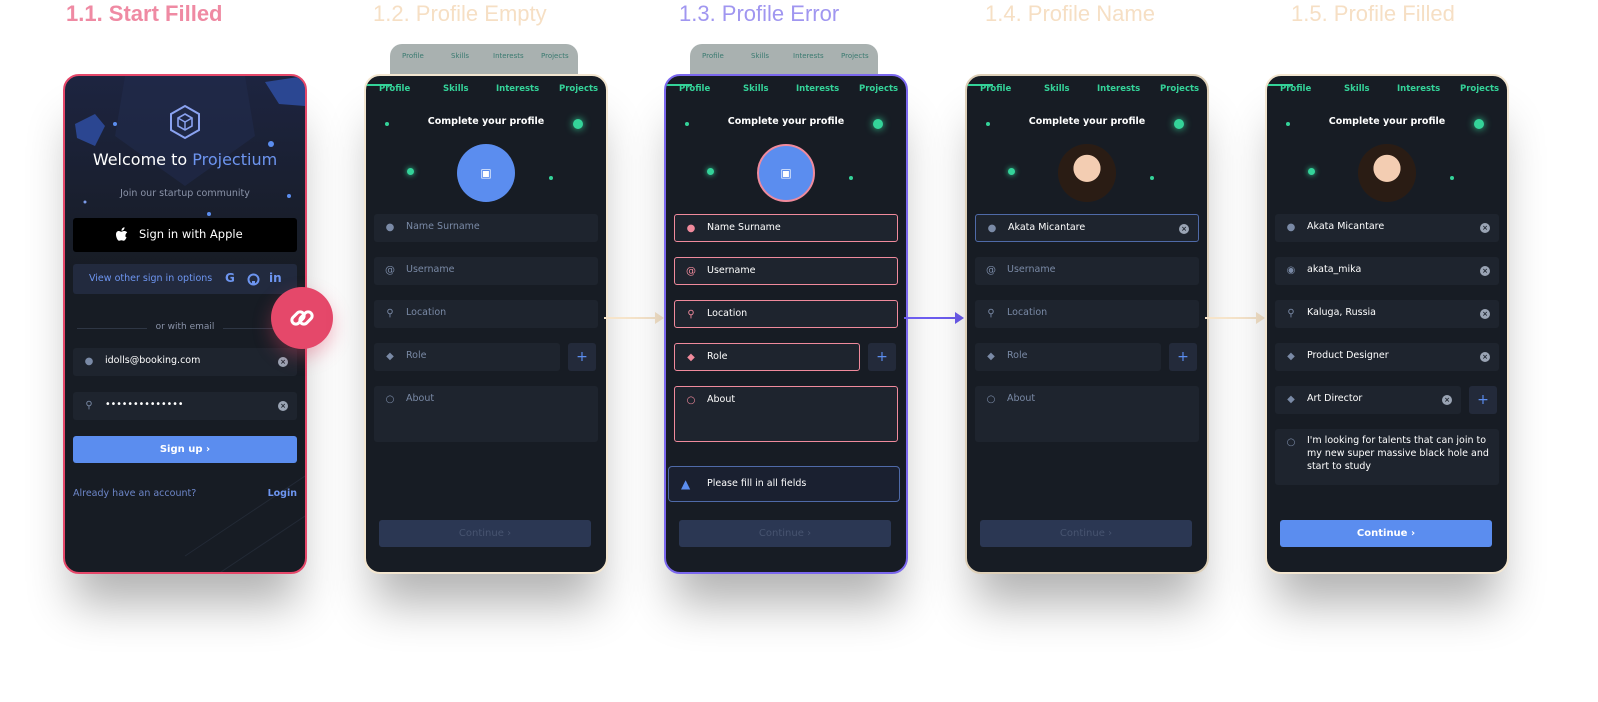  What do you see at coordinates (1387, 357) in the screenshot?
I see `role-field: ◆ Product Designer ×` at bounding box center [1387, 357].